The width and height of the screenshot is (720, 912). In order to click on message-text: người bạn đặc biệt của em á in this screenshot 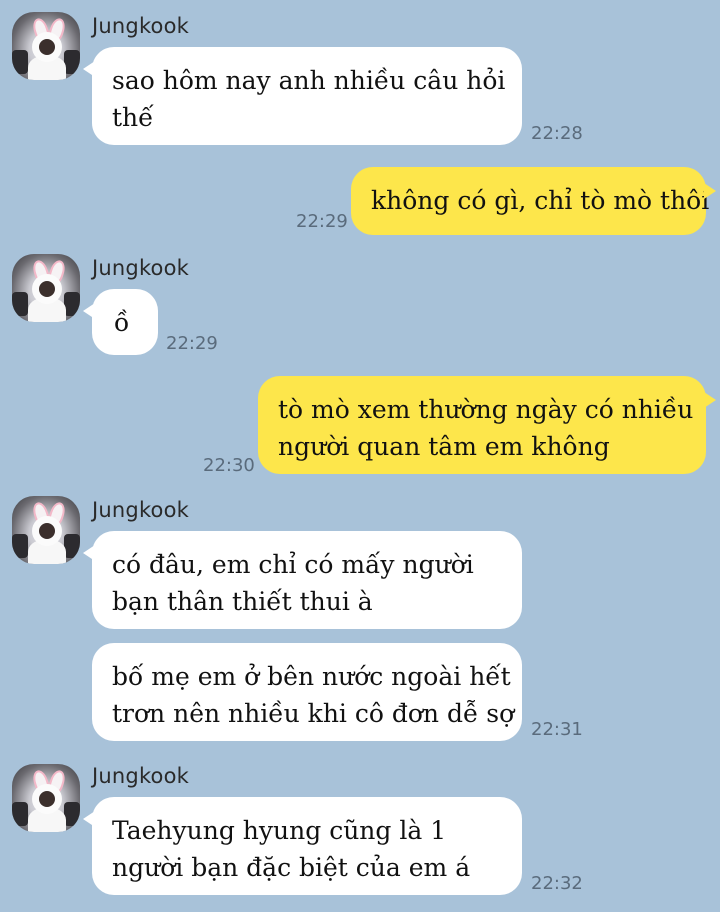, I will do `click(291, 867)`.